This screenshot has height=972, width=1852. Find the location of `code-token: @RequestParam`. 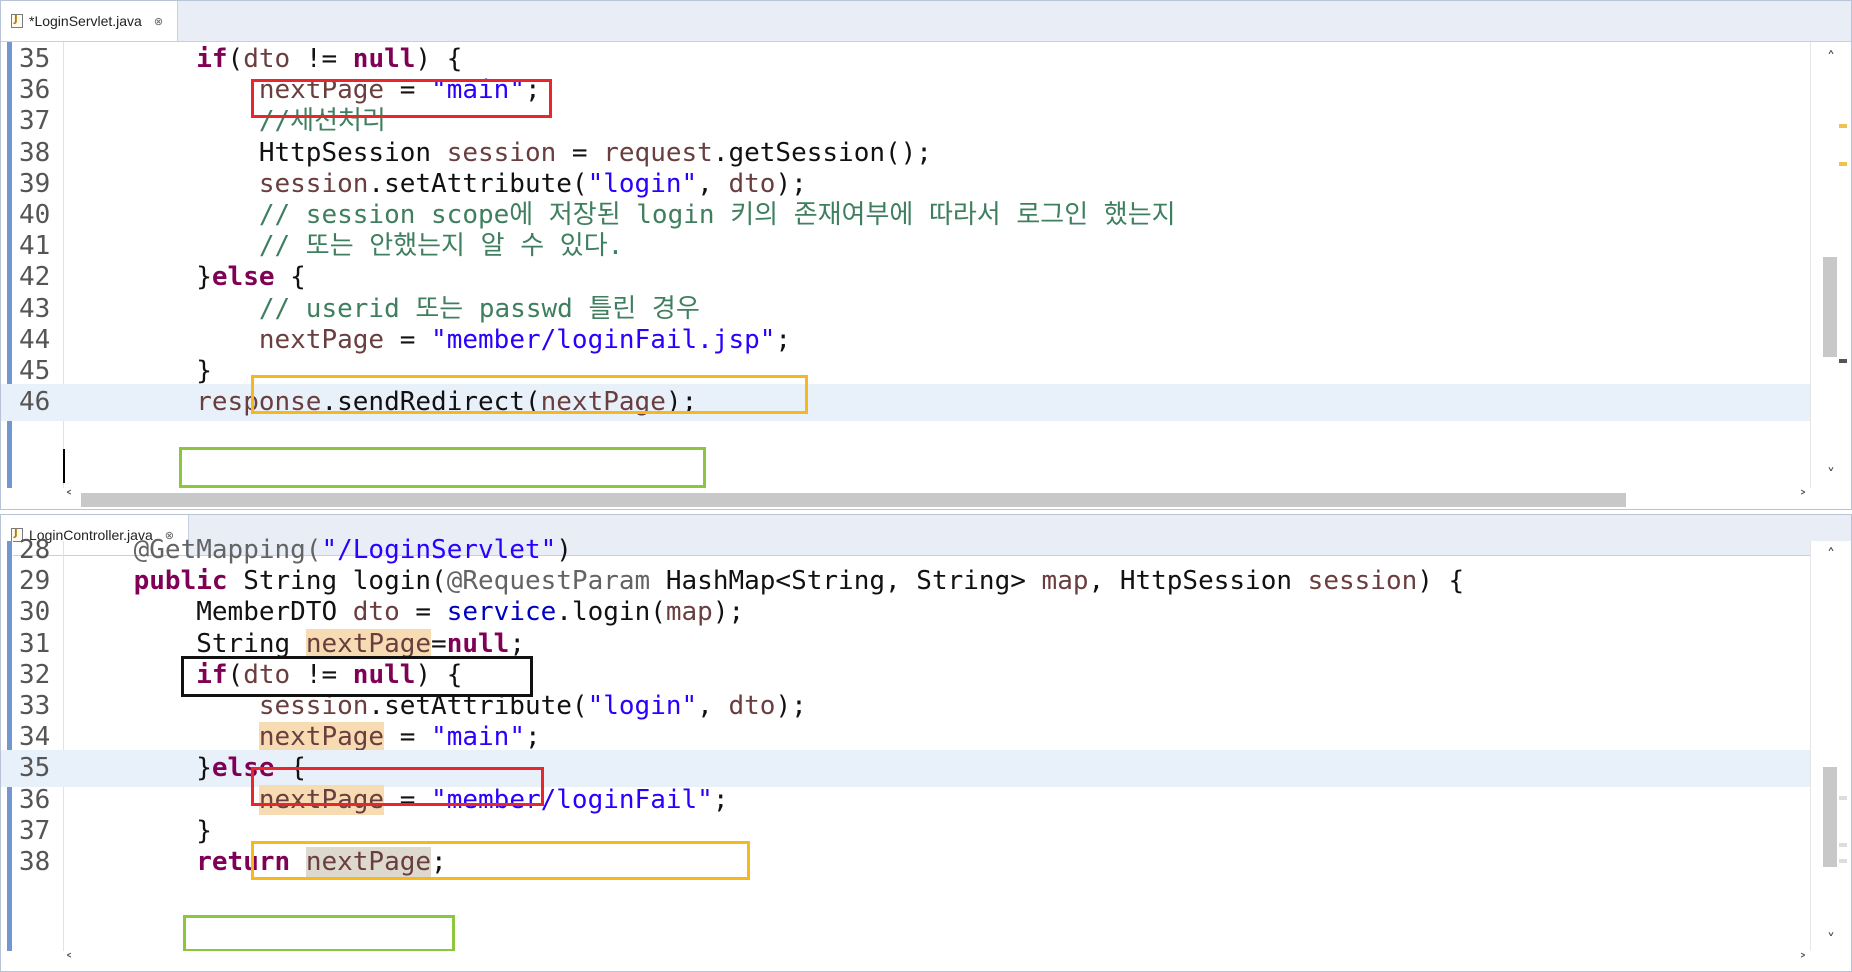

code-token: @RequestParam is located at coordinates (548, 581).